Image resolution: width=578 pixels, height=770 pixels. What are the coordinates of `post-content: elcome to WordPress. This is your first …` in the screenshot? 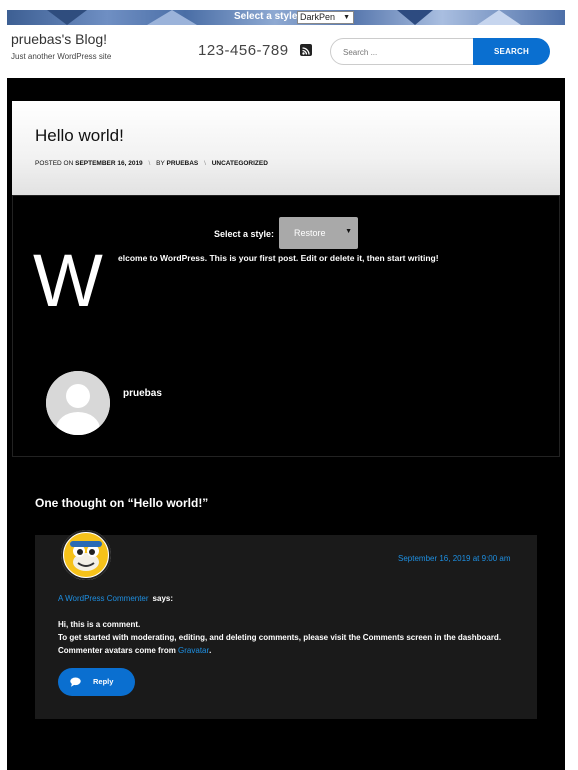 It's located at (278, 258).